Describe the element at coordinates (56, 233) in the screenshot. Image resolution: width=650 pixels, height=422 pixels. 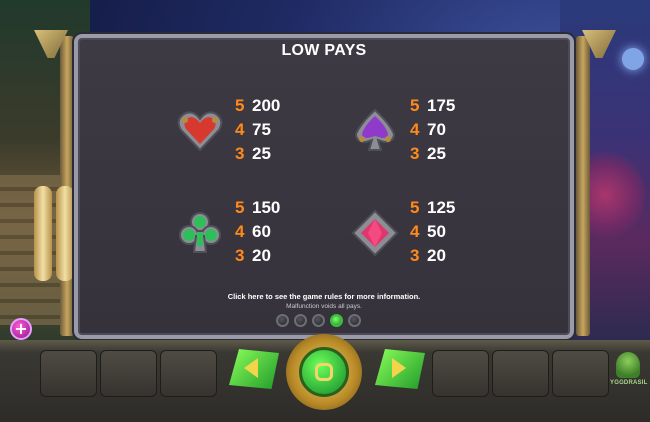
I see `scroll-decoration` at that location.